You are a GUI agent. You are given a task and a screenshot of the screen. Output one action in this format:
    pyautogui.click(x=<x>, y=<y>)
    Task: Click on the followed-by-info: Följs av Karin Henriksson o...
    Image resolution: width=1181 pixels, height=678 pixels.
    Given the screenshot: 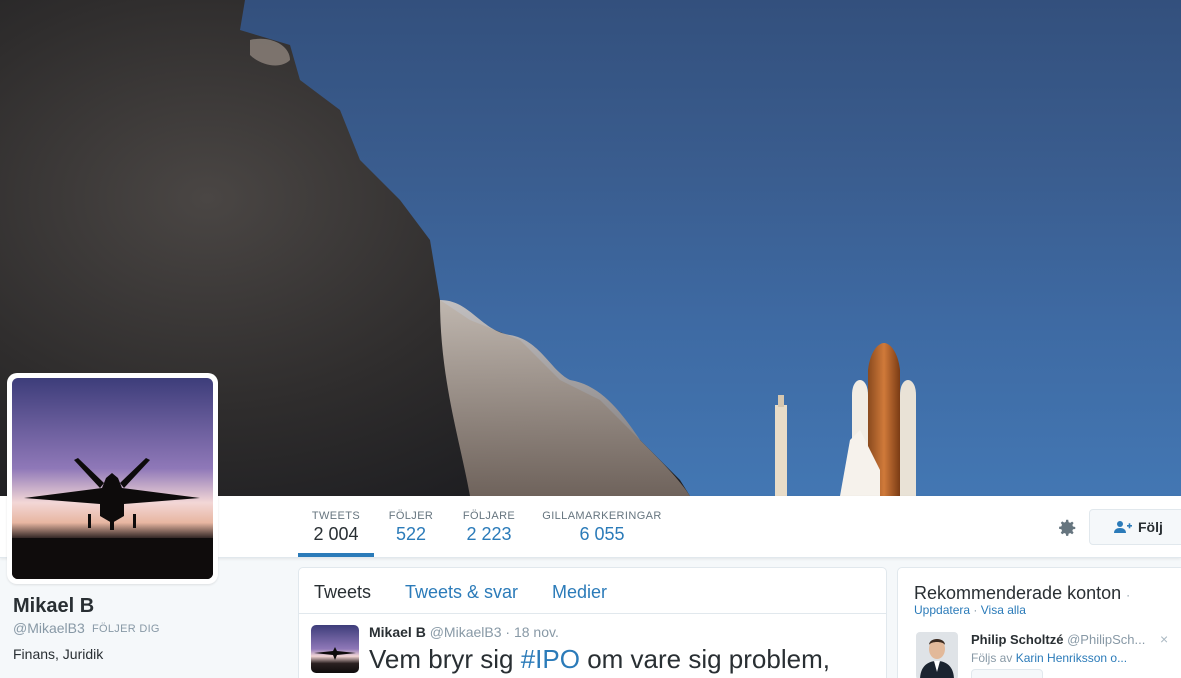 What is the action you would take?
    pyautogui.click(x=1049, y=658)
    